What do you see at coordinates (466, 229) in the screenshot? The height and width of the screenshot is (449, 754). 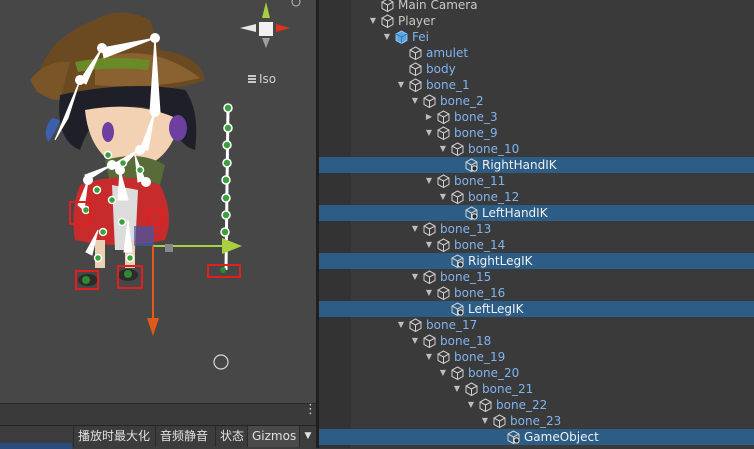 I see `hierarchy-row-label: bone_13` at bounding box center [466, 229].